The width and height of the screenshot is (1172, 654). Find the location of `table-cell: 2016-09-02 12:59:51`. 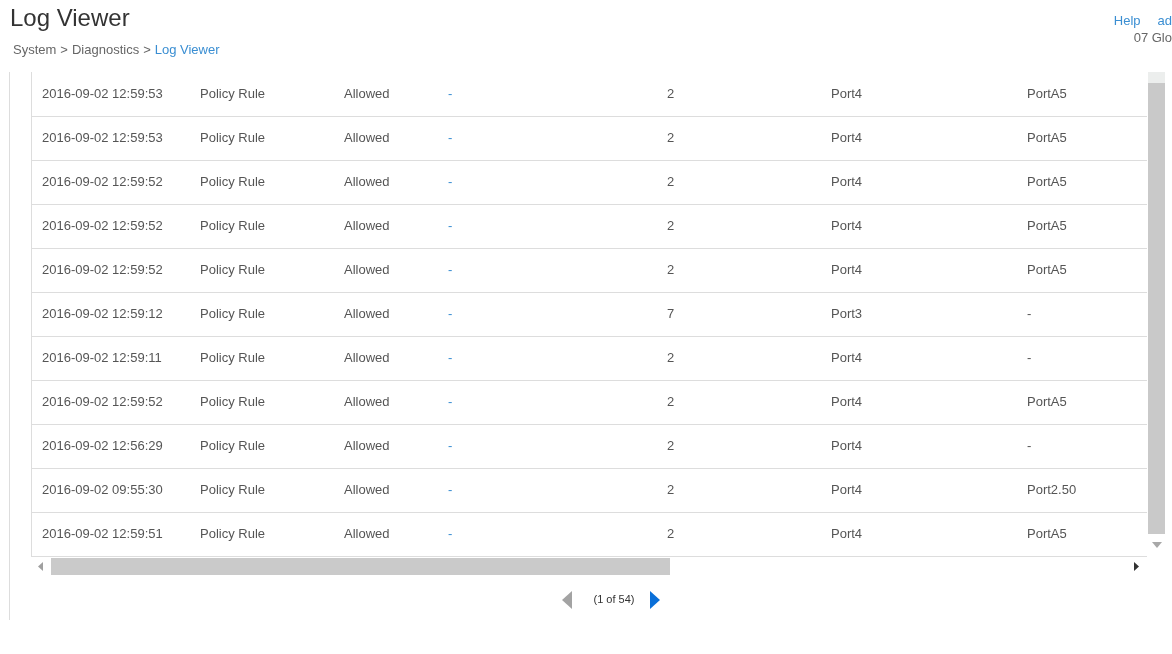

table-cell: 2016-09-02 12:59:51 is located at coordinates (111, 534).